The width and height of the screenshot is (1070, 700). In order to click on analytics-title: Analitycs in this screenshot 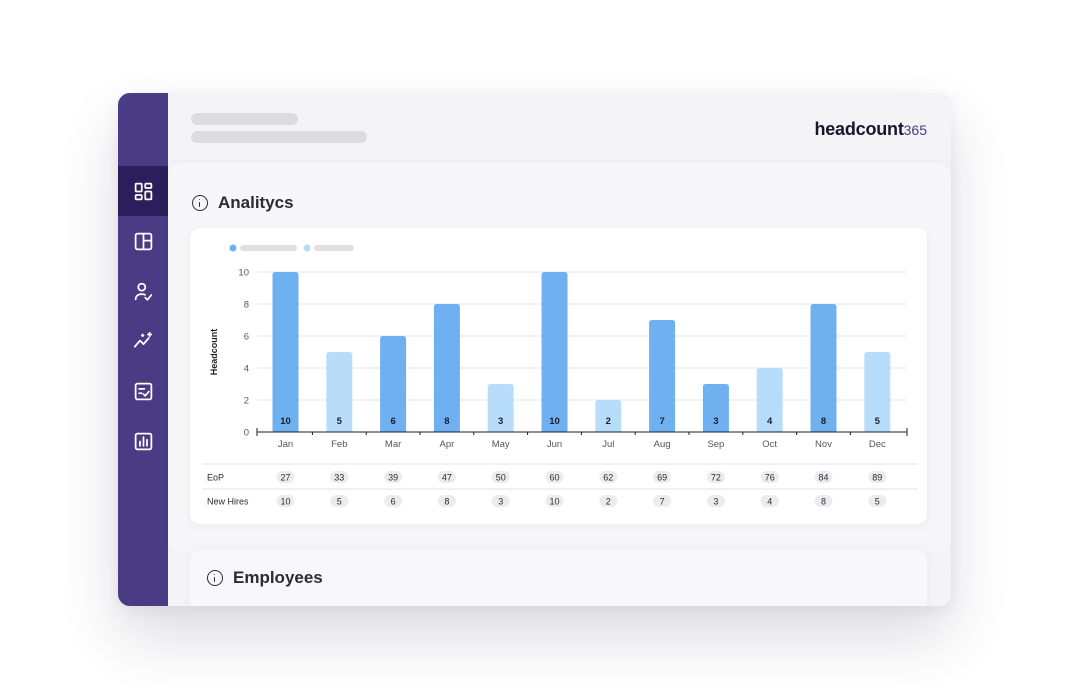, I will do `click(256, 202)`.